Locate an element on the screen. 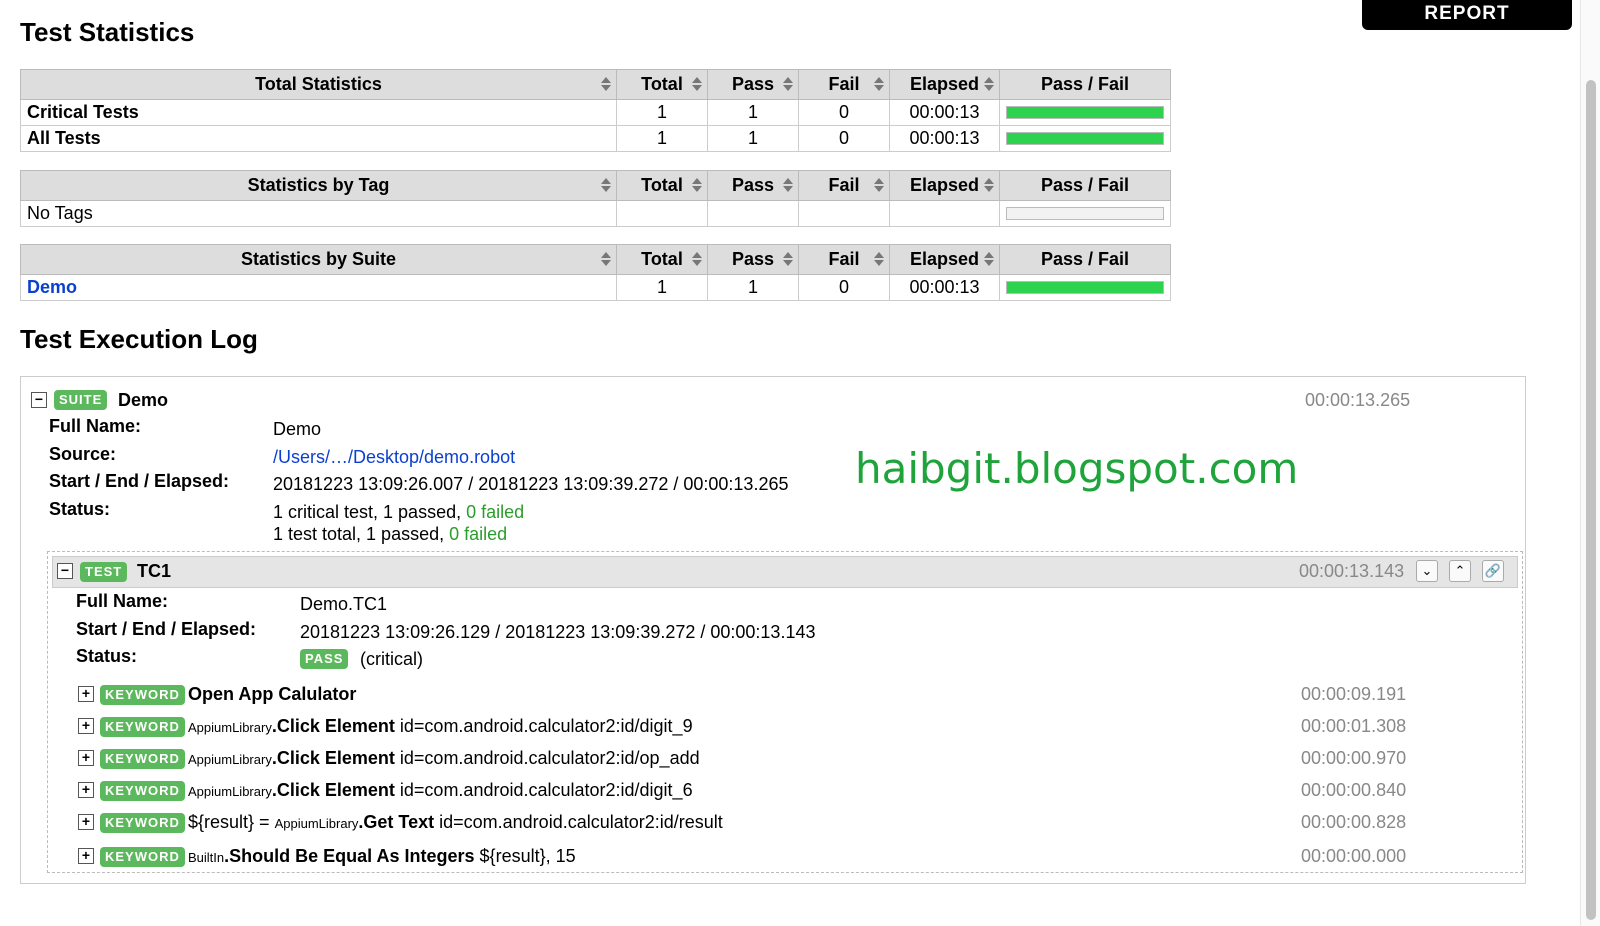 The width and height of the screenshot is (1600, 926). keyword-assign: ${result} = is located at coordinates (231, 822).